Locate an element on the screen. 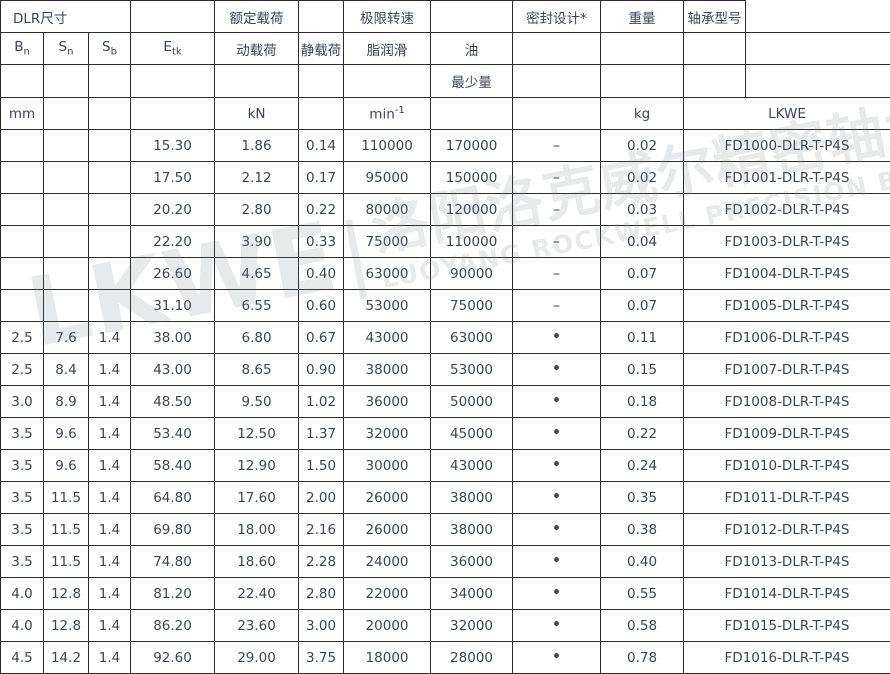 This screenshot has height=674, width=890. header-seal-blank-r2 is located at coordinates (557, 49).